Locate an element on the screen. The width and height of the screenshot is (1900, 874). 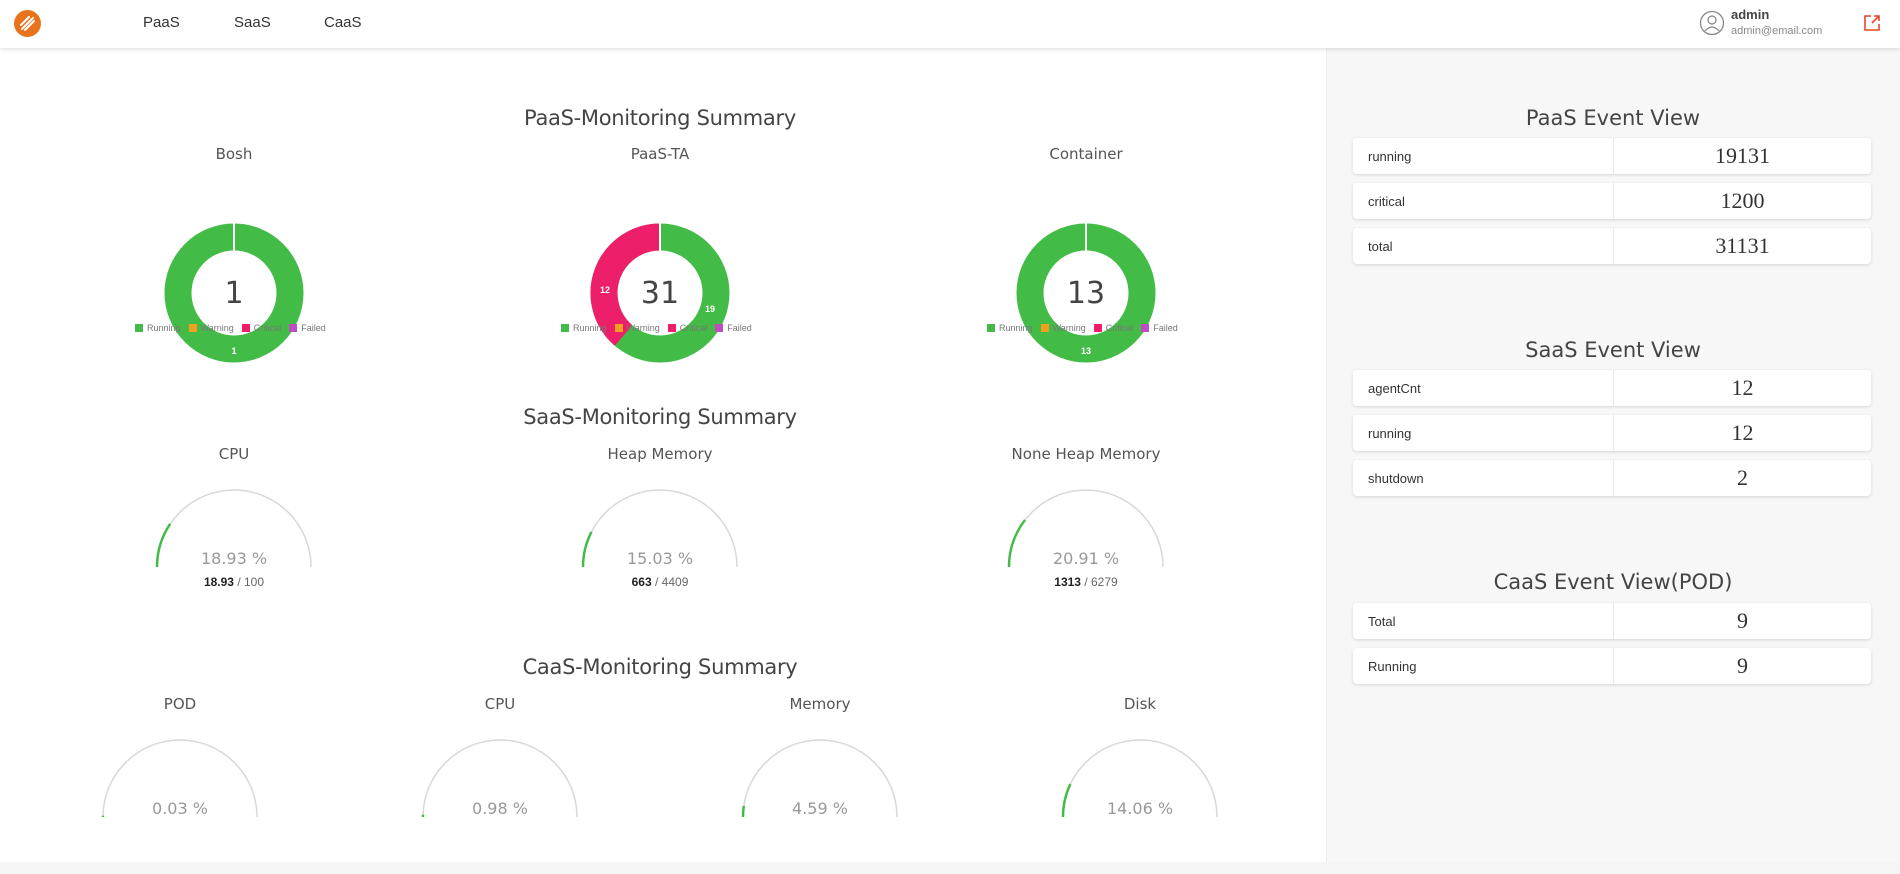
gauge-usage: 18.93 / 100 is located at coordinates (234, 582).